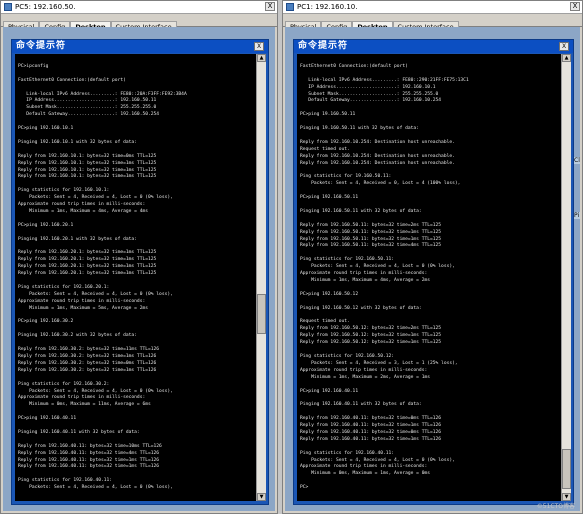 Image resolution: width=583 pixels, height=514 pixels. What do you see at coordinates (577, 215) in the screenshot?
I see `background-app-label: Pi` at bounding box center [577, 215].